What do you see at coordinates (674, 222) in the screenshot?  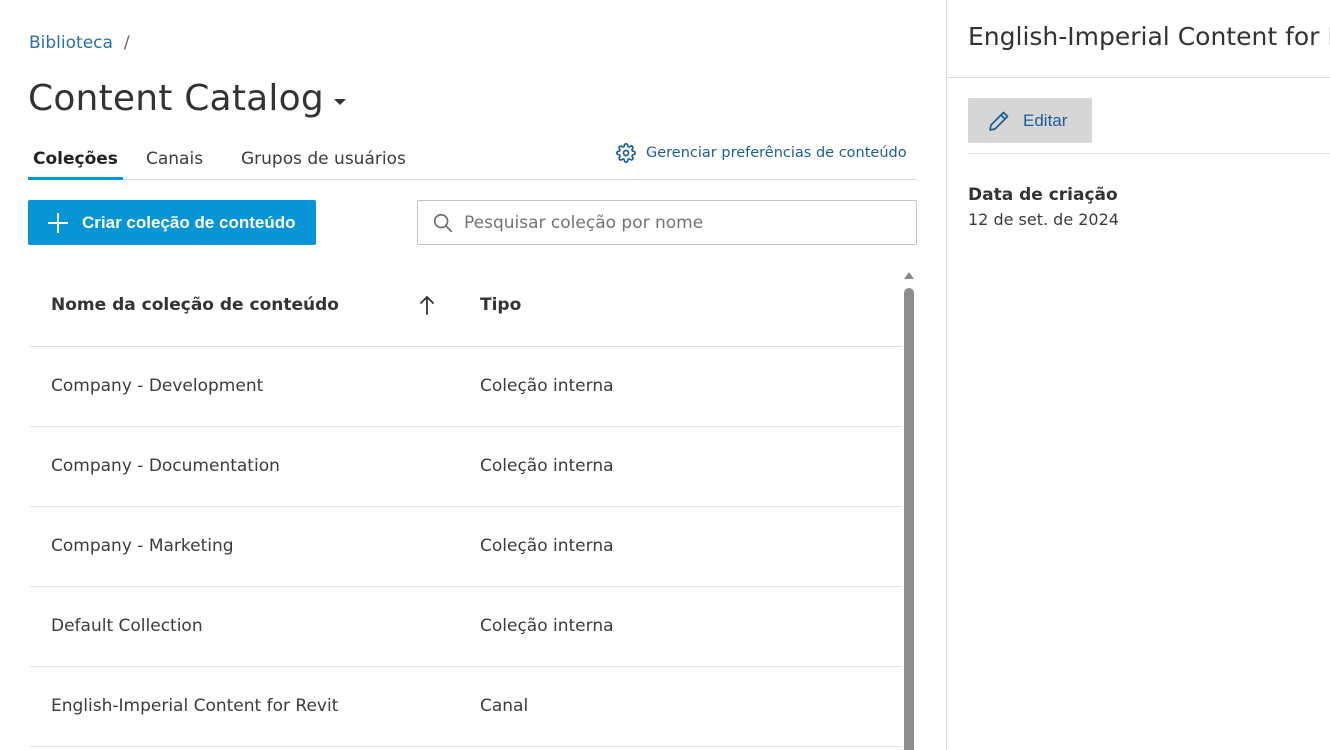 I see `search-collection-input` at bounding box center [674, 222].